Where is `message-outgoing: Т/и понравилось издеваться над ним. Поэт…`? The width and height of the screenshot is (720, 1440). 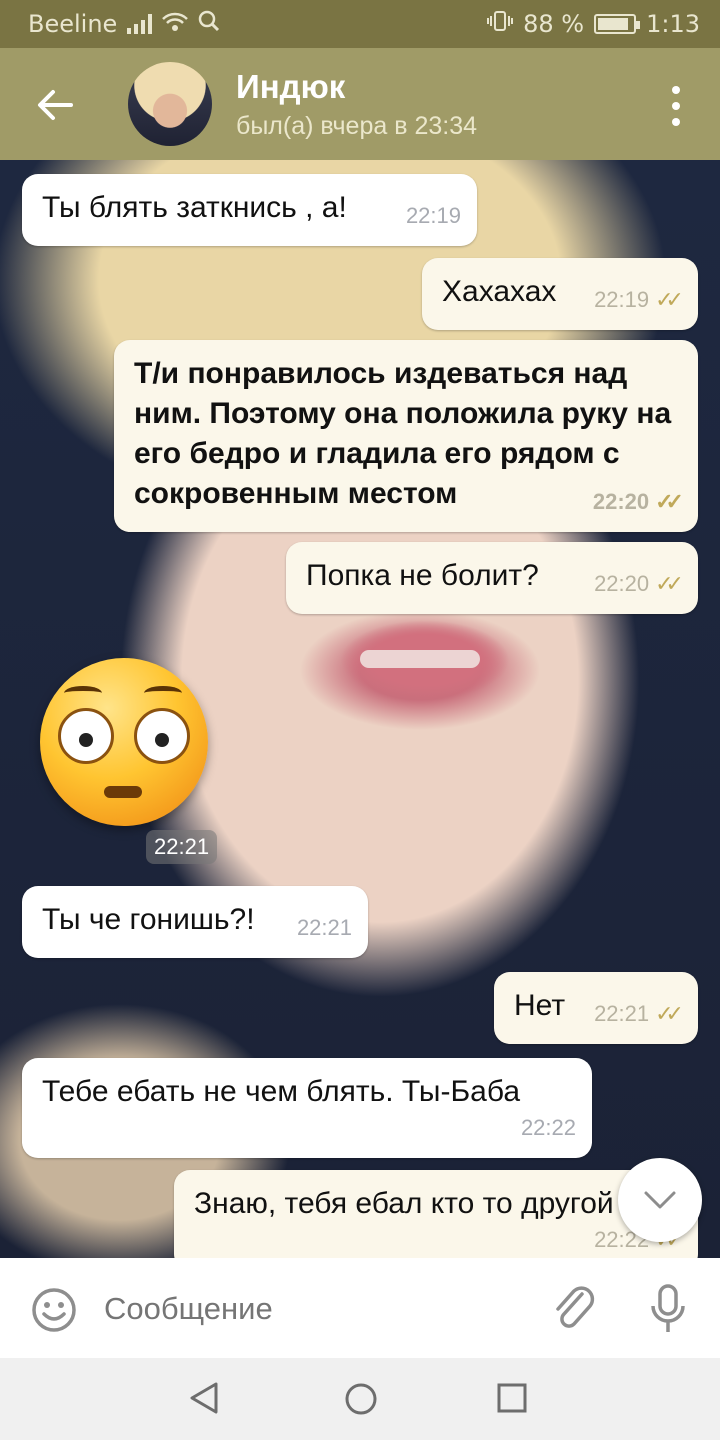
message-outgoing: Т/и понравилось издеваться над ним. Поэт… is located at coordinates (406, 436).